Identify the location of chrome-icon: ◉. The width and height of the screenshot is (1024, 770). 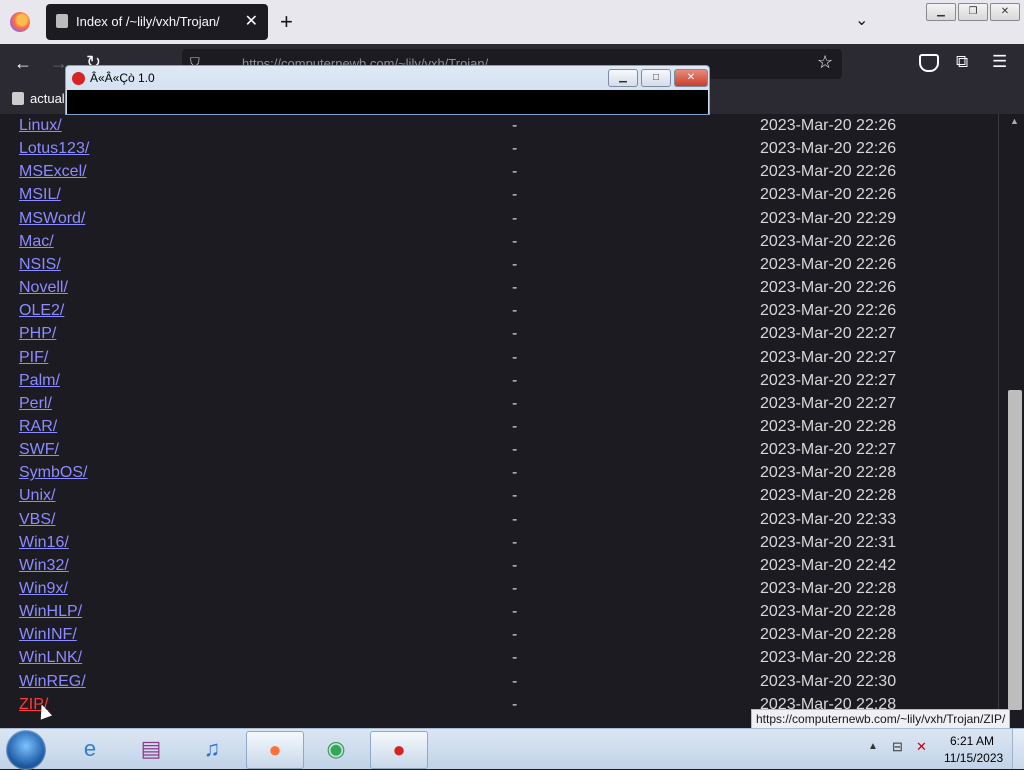
(336, 749).